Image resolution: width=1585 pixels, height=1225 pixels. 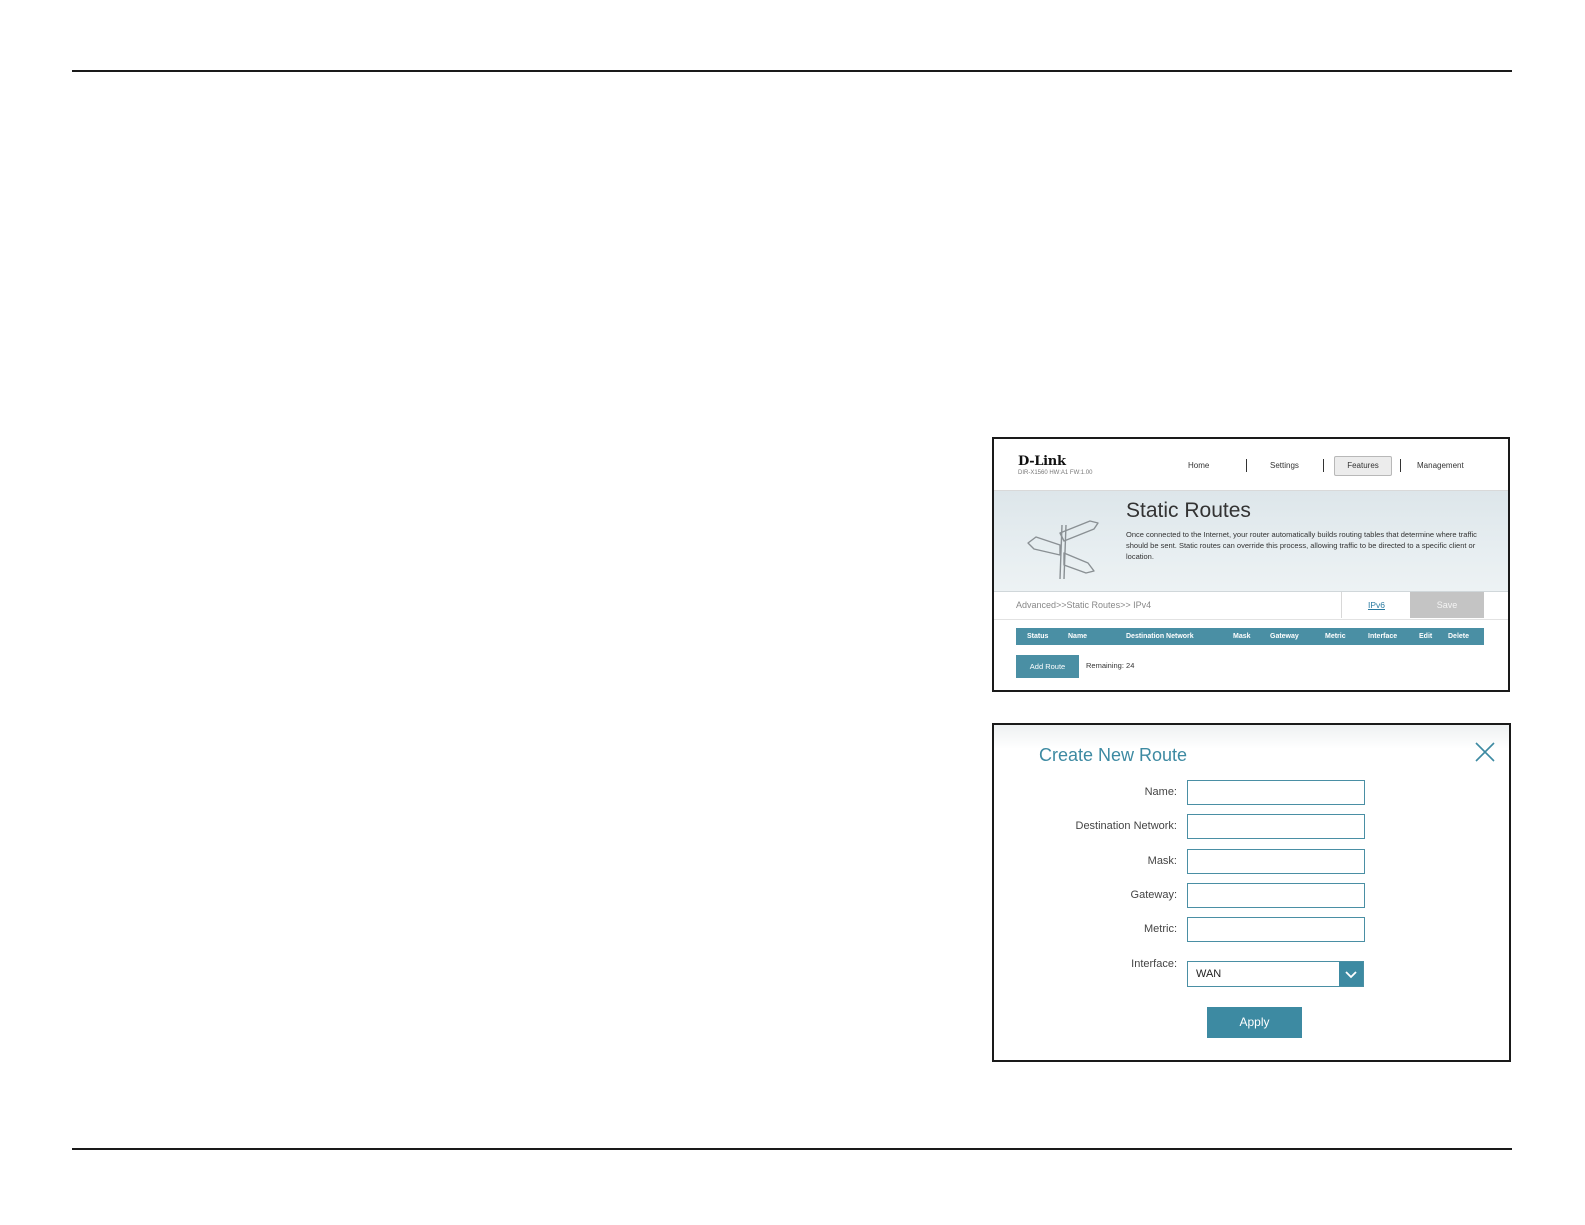 I want to click on column-destination-network: Destination Network, so click(x=1160, y=636).